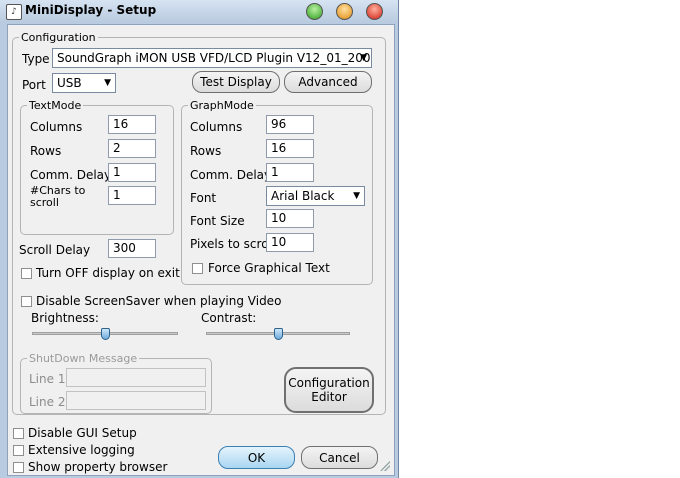 This screenshot has width=680, height=478. I want to click on configuration-legend: Configuration, so click(58, 37).